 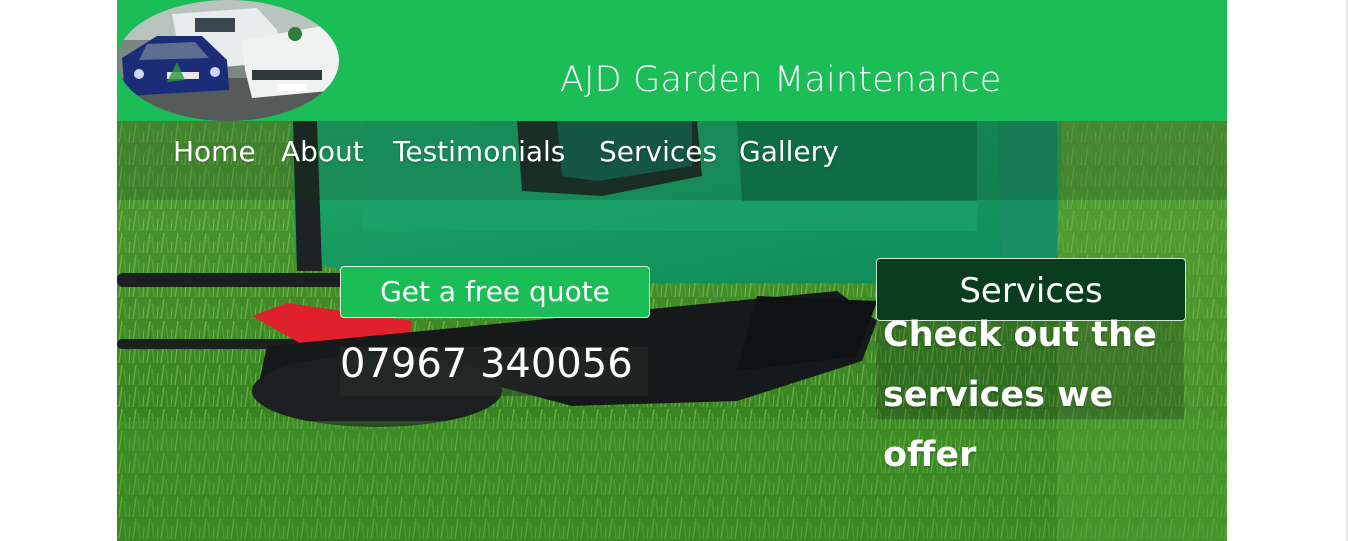 What do you see at coordinates (479, 151) in the screenshot?
I see `nav-item-testimonials: Testimonials` at bounding box center [479, 151].